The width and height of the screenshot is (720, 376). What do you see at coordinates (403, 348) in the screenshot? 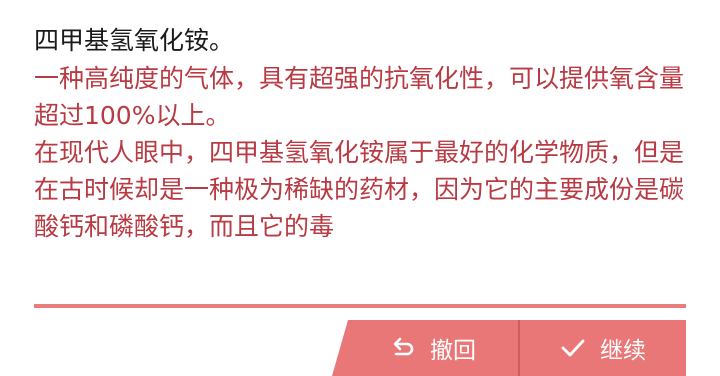
I see `undo-arrow-icon` at bounding box center [403, 348].